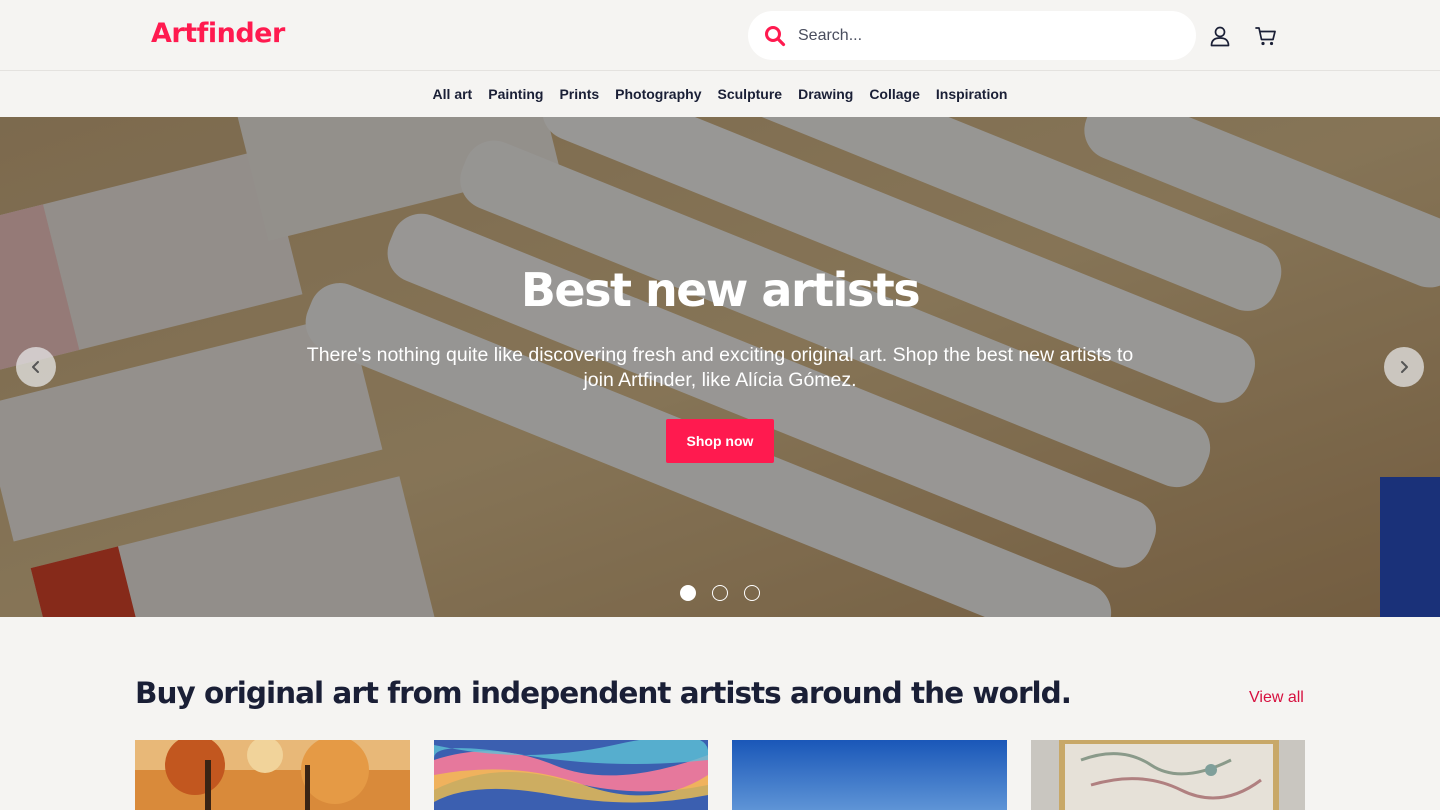 Image resolution: width=1440 pixels, height=810 pixels. Describe the element at coordinates (453, 94) in the screenshot. I see `nav-item-all-art: All art` at that location.